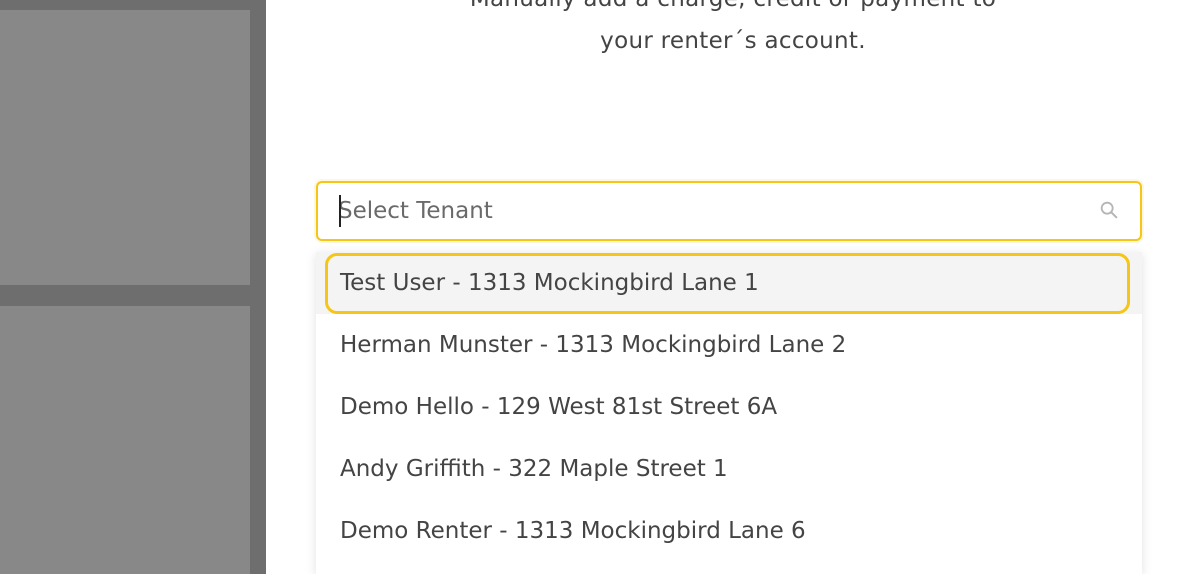 Image resolution: width=1200 pixels, height=574 pixels. I want to click on tenant-search-input, so click(708, 211).